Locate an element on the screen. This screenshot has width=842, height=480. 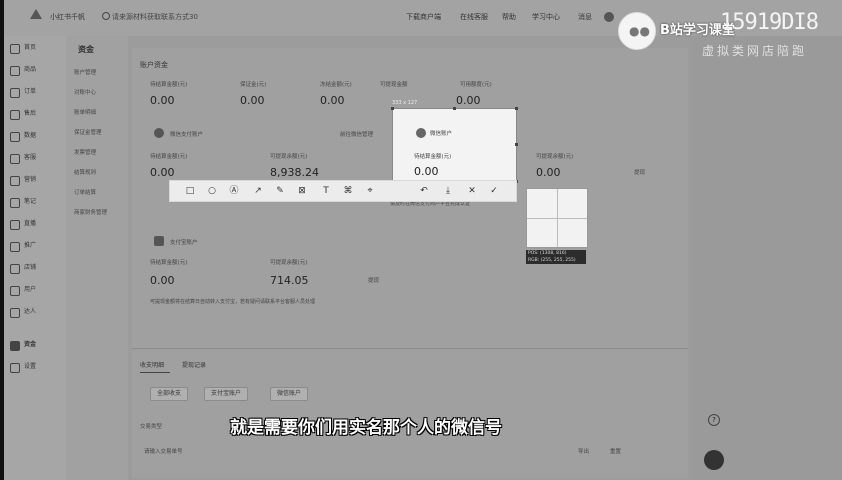
wallet-icon is located at coordinates (15, 346).